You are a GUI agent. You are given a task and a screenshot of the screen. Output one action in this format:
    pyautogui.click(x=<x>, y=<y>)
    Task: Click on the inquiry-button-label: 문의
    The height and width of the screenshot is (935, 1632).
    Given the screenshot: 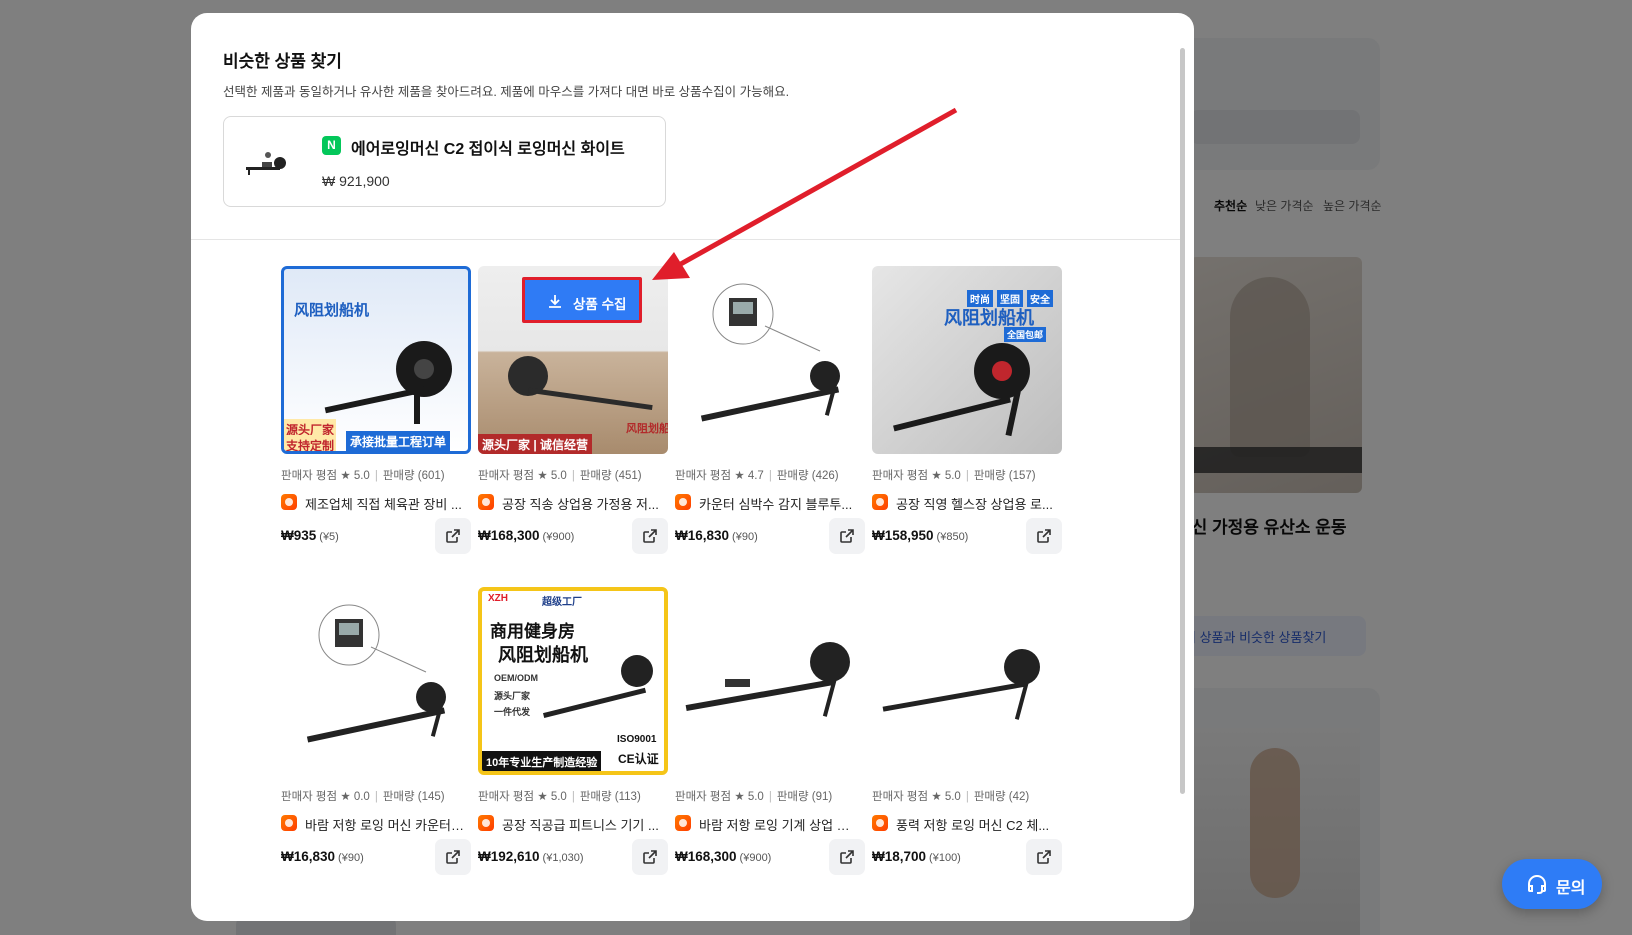 What is the action you would take?
    pyautogui.click(x=1571, y=888)
    